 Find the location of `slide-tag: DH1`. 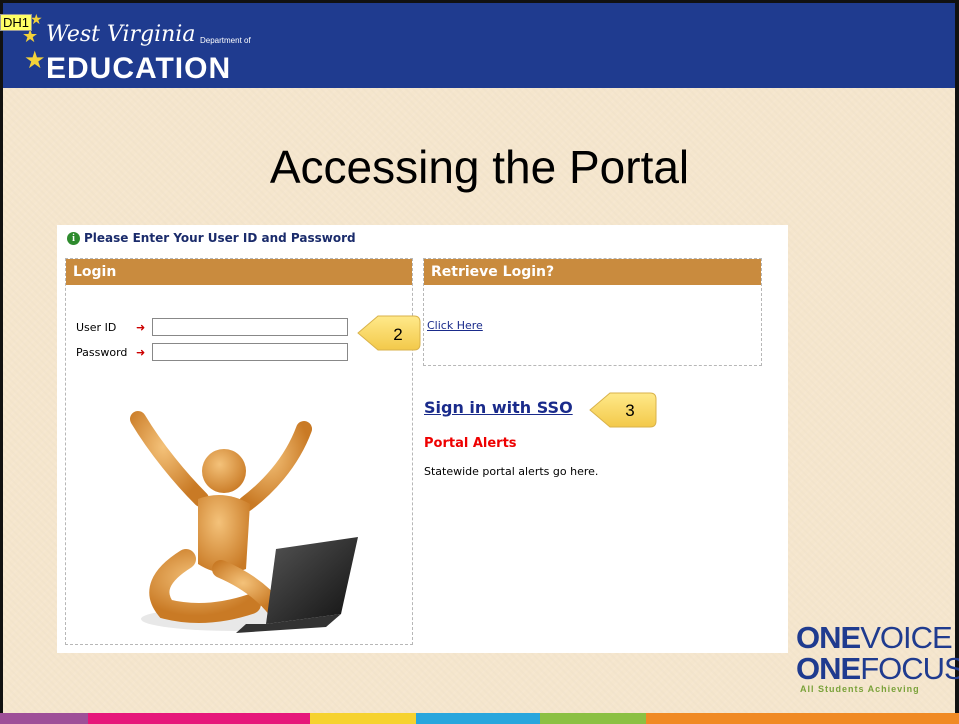

slide-tag: DH1 is located at coordinates (16, 22).